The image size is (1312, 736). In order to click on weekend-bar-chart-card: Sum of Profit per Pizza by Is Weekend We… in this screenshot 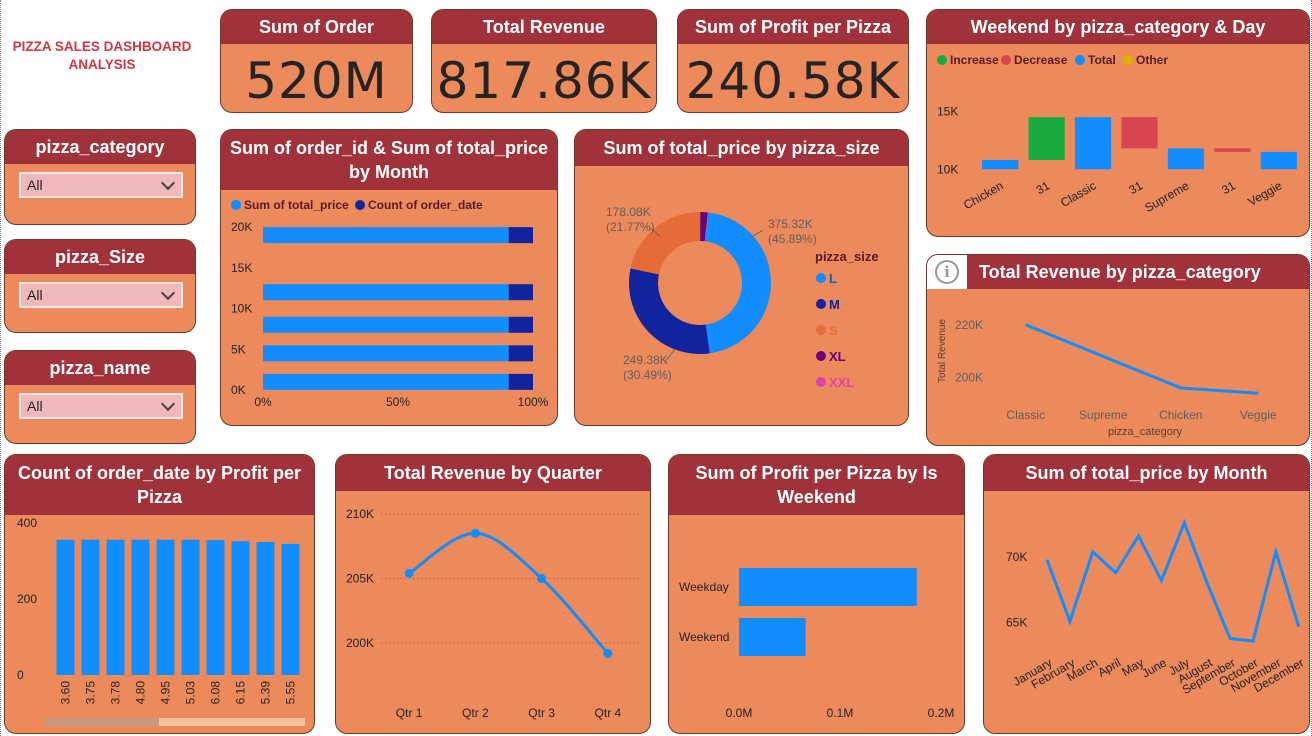, I will do `click(816, 594)`.